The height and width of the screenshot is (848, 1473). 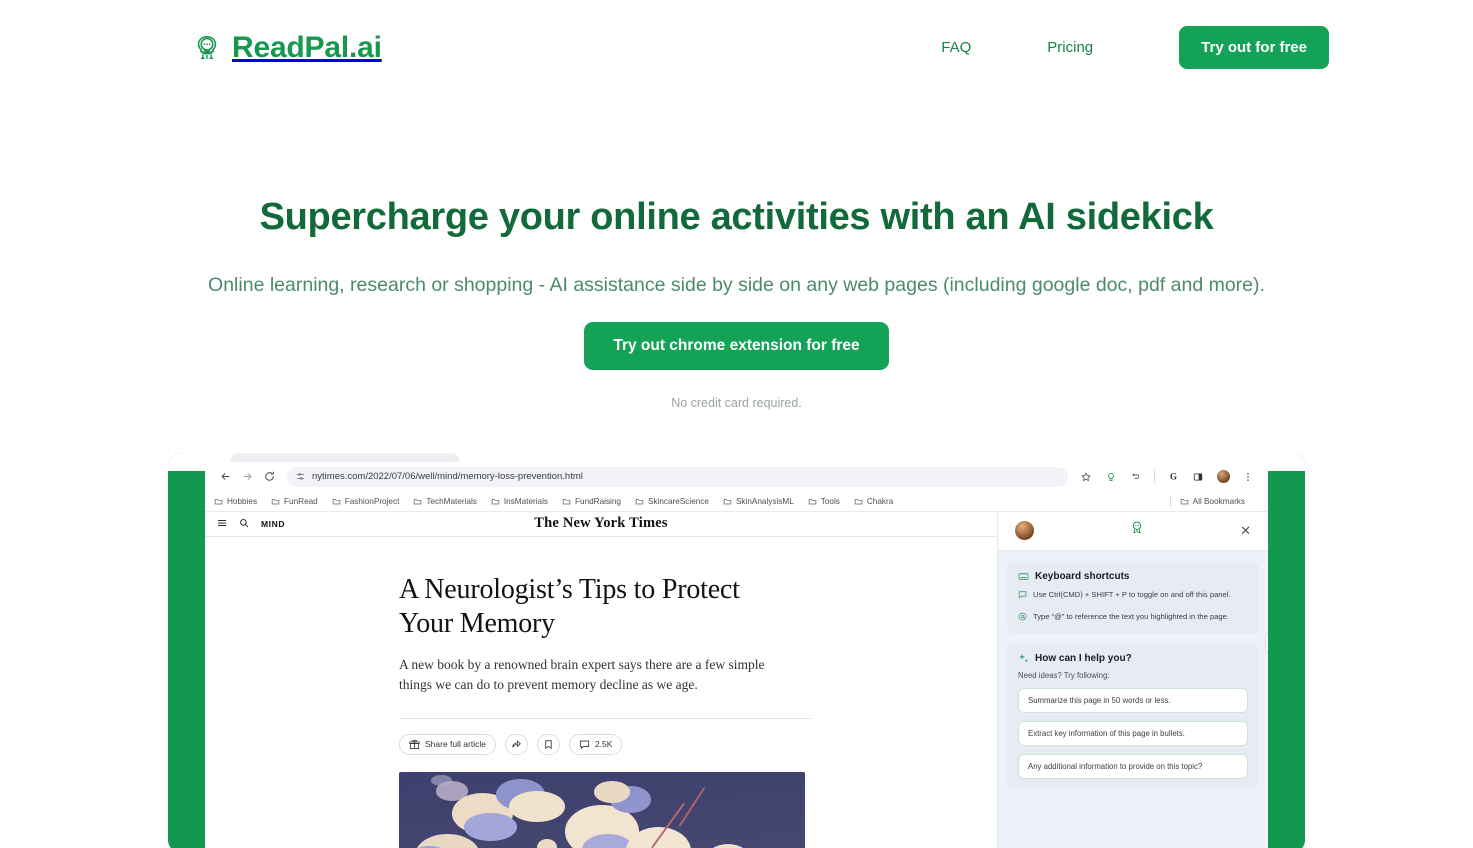 I want to click on share-arrow-button, so click(x=516, y=744).